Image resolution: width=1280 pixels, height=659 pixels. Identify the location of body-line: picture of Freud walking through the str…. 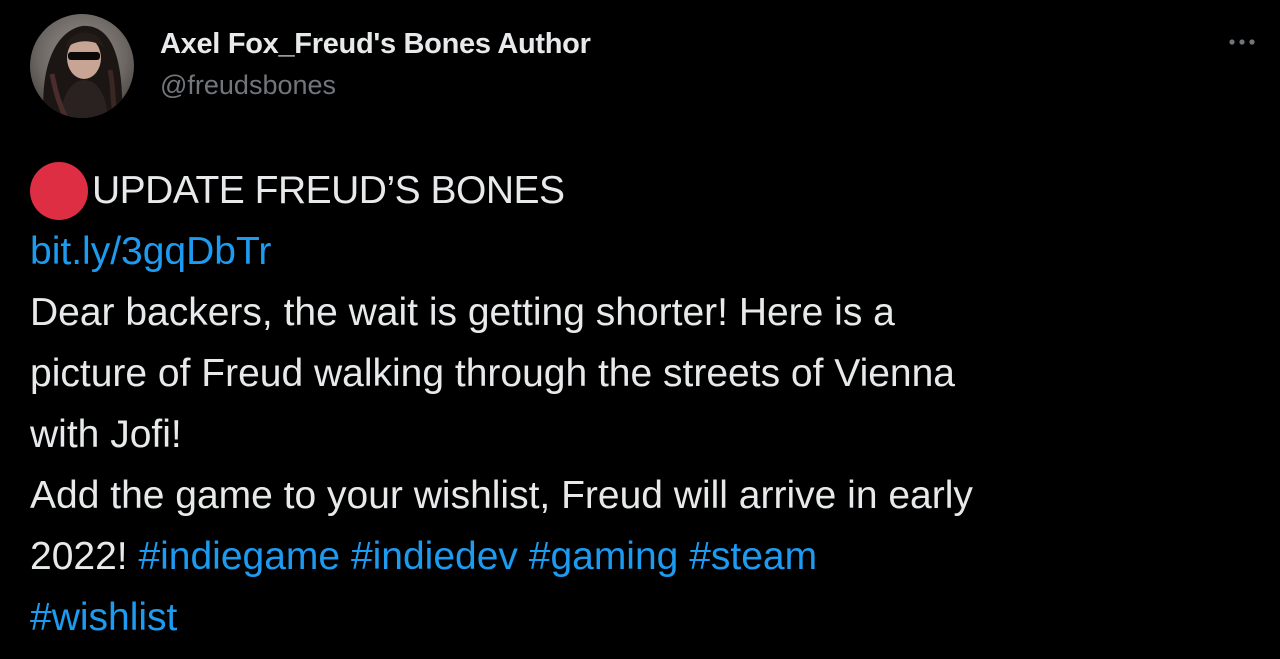
(492, 373).